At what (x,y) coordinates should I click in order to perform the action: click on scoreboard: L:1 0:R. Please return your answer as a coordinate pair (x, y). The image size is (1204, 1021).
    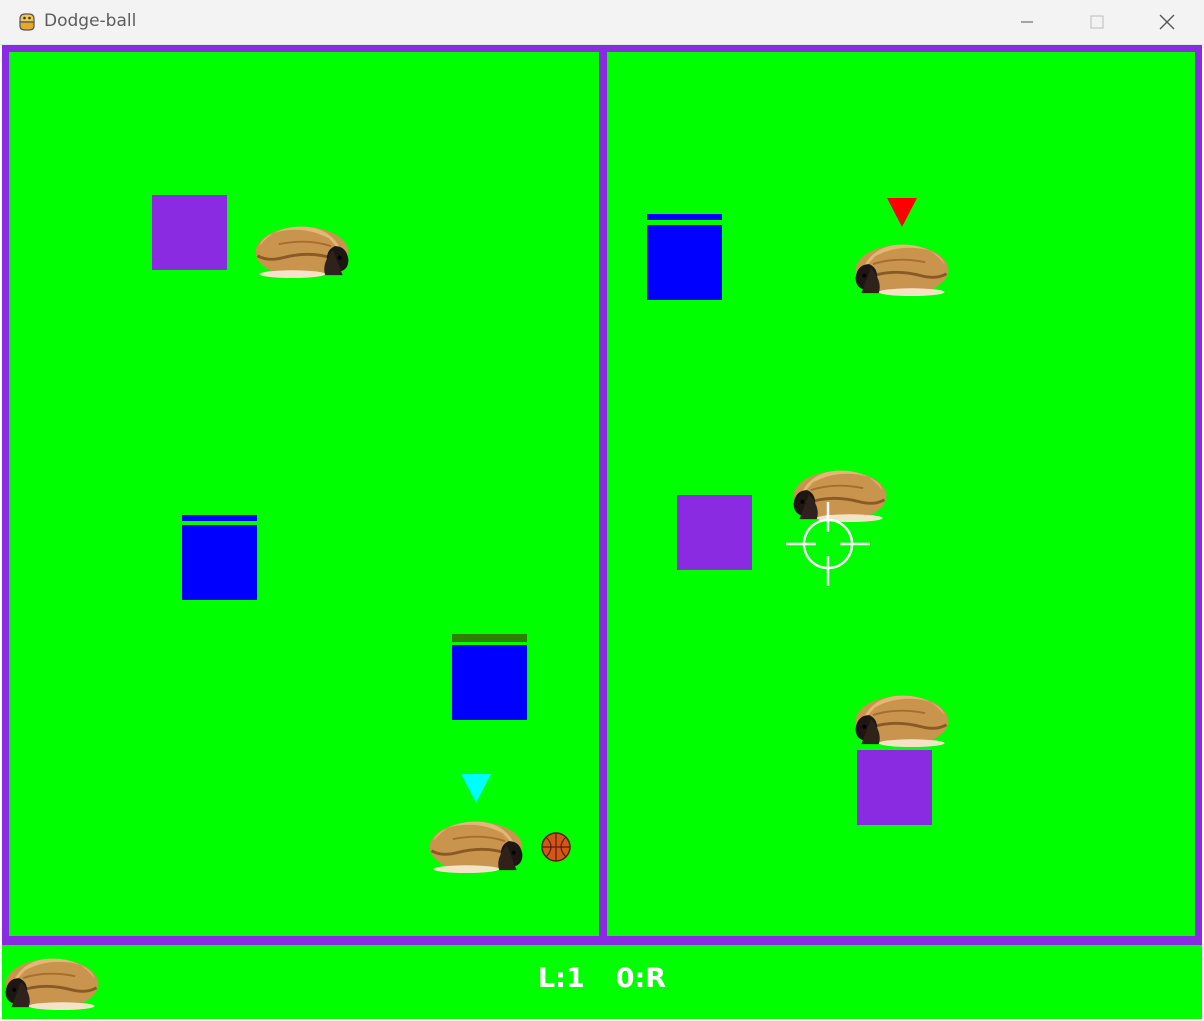
    Looking at the image, I should click on (602, 978).